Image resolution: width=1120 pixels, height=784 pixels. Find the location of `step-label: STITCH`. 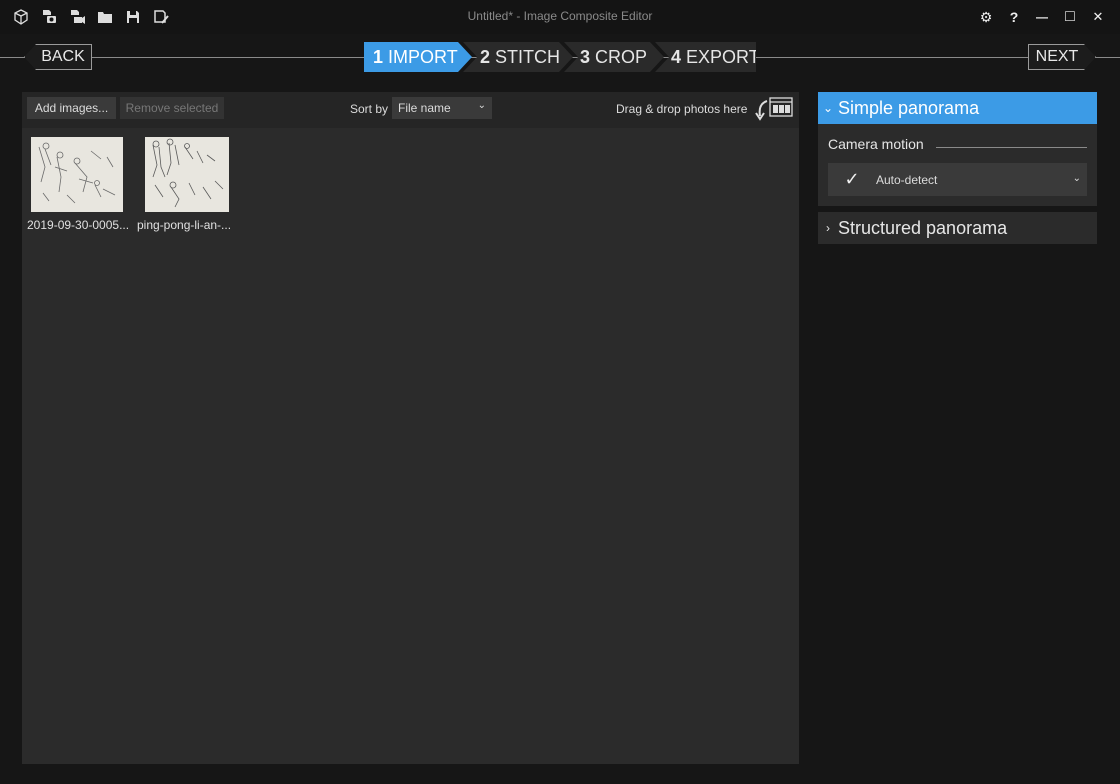

step-label: STITCH is located at coordinates (528, 56).